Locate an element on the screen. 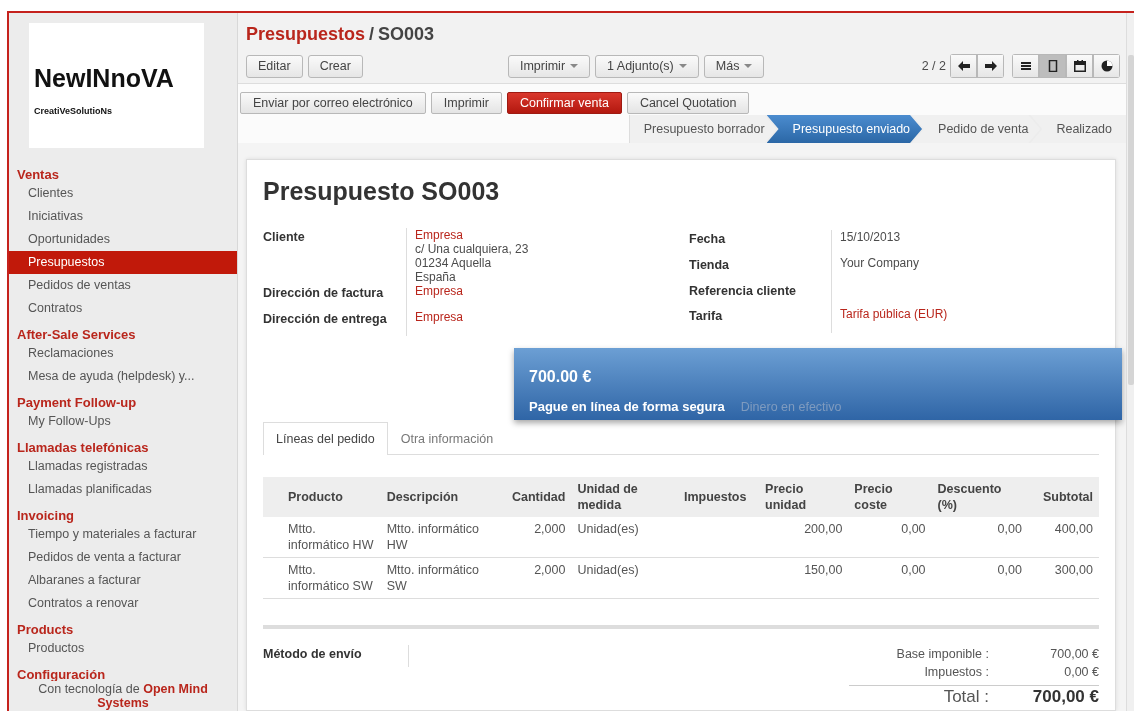  menu-section-title: Products is located at coordinates (123, 627).